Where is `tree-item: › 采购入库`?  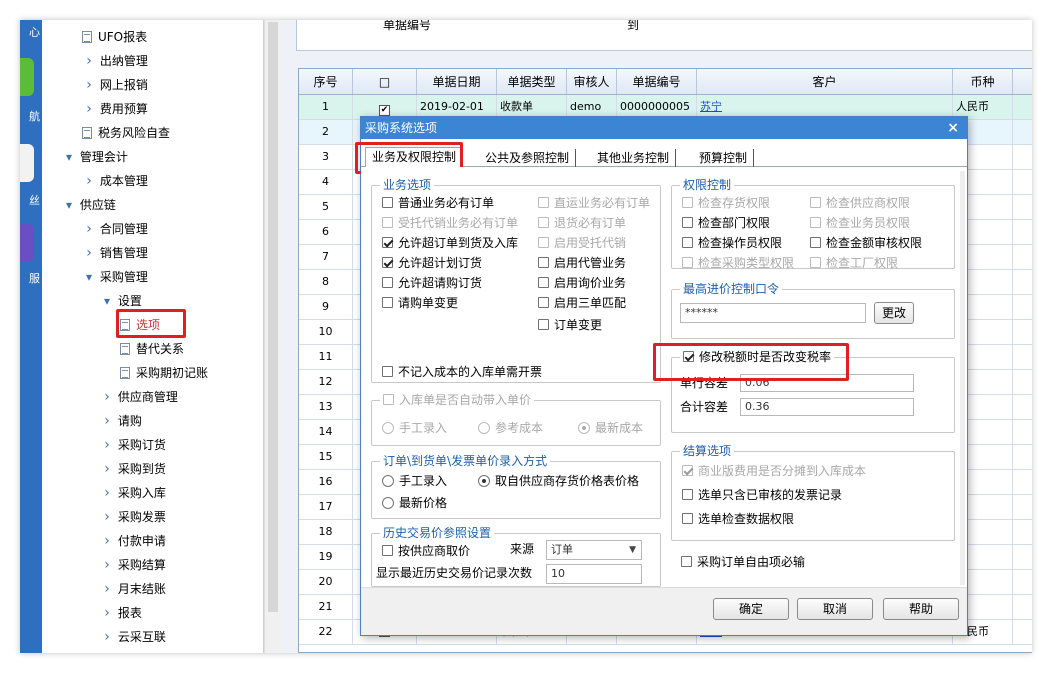
tree-item: › 采购入库 is located at coordinates (133, 493).